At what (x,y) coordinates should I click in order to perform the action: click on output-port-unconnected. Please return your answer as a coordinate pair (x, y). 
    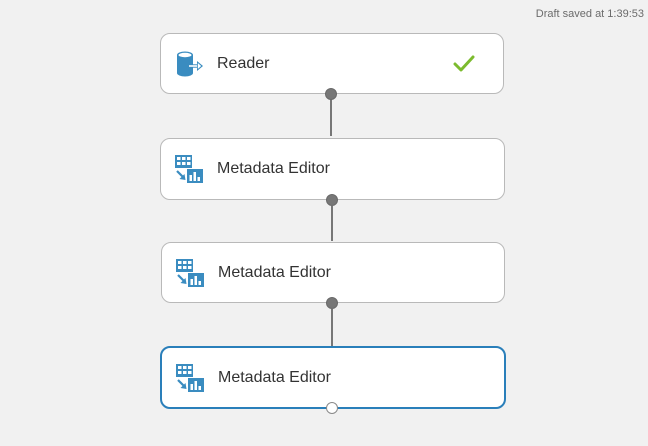
    Looking at the image, I should click on (332, 408).